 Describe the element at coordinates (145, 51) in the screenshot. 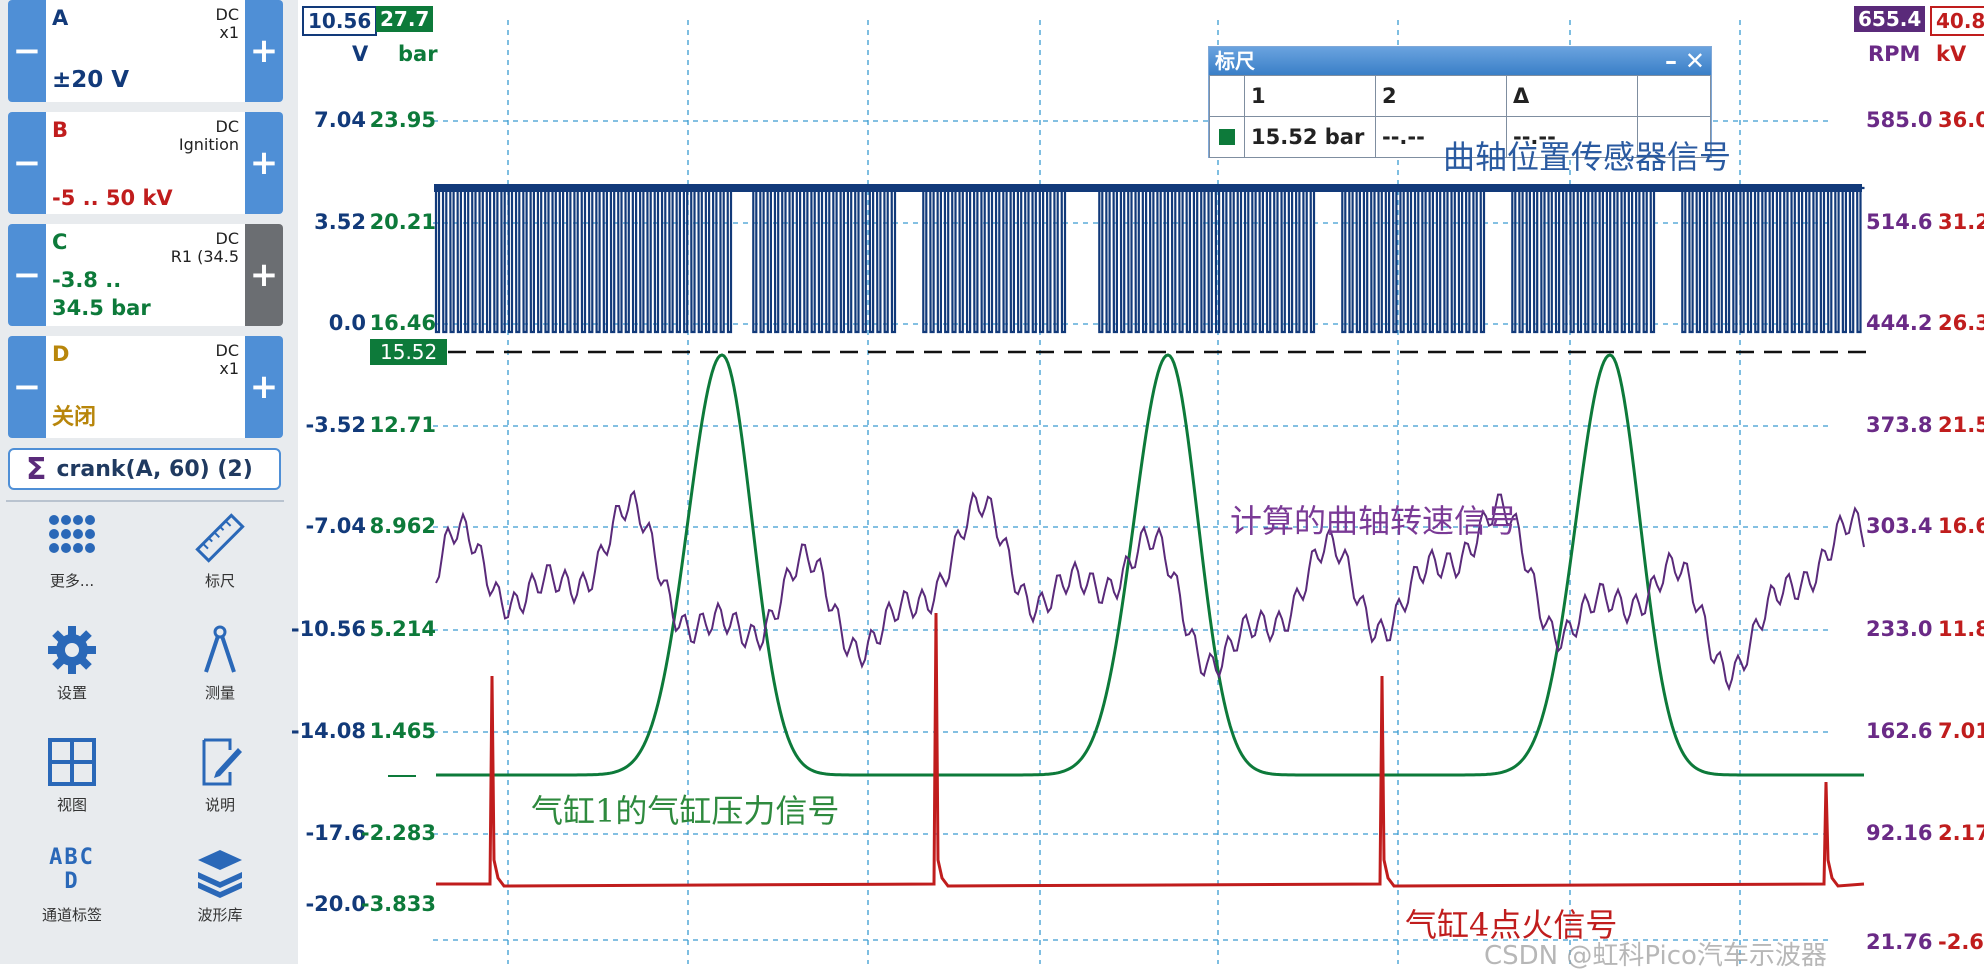

I see `channel-a-panel: − A DC x1 ±20 V +` at that location.